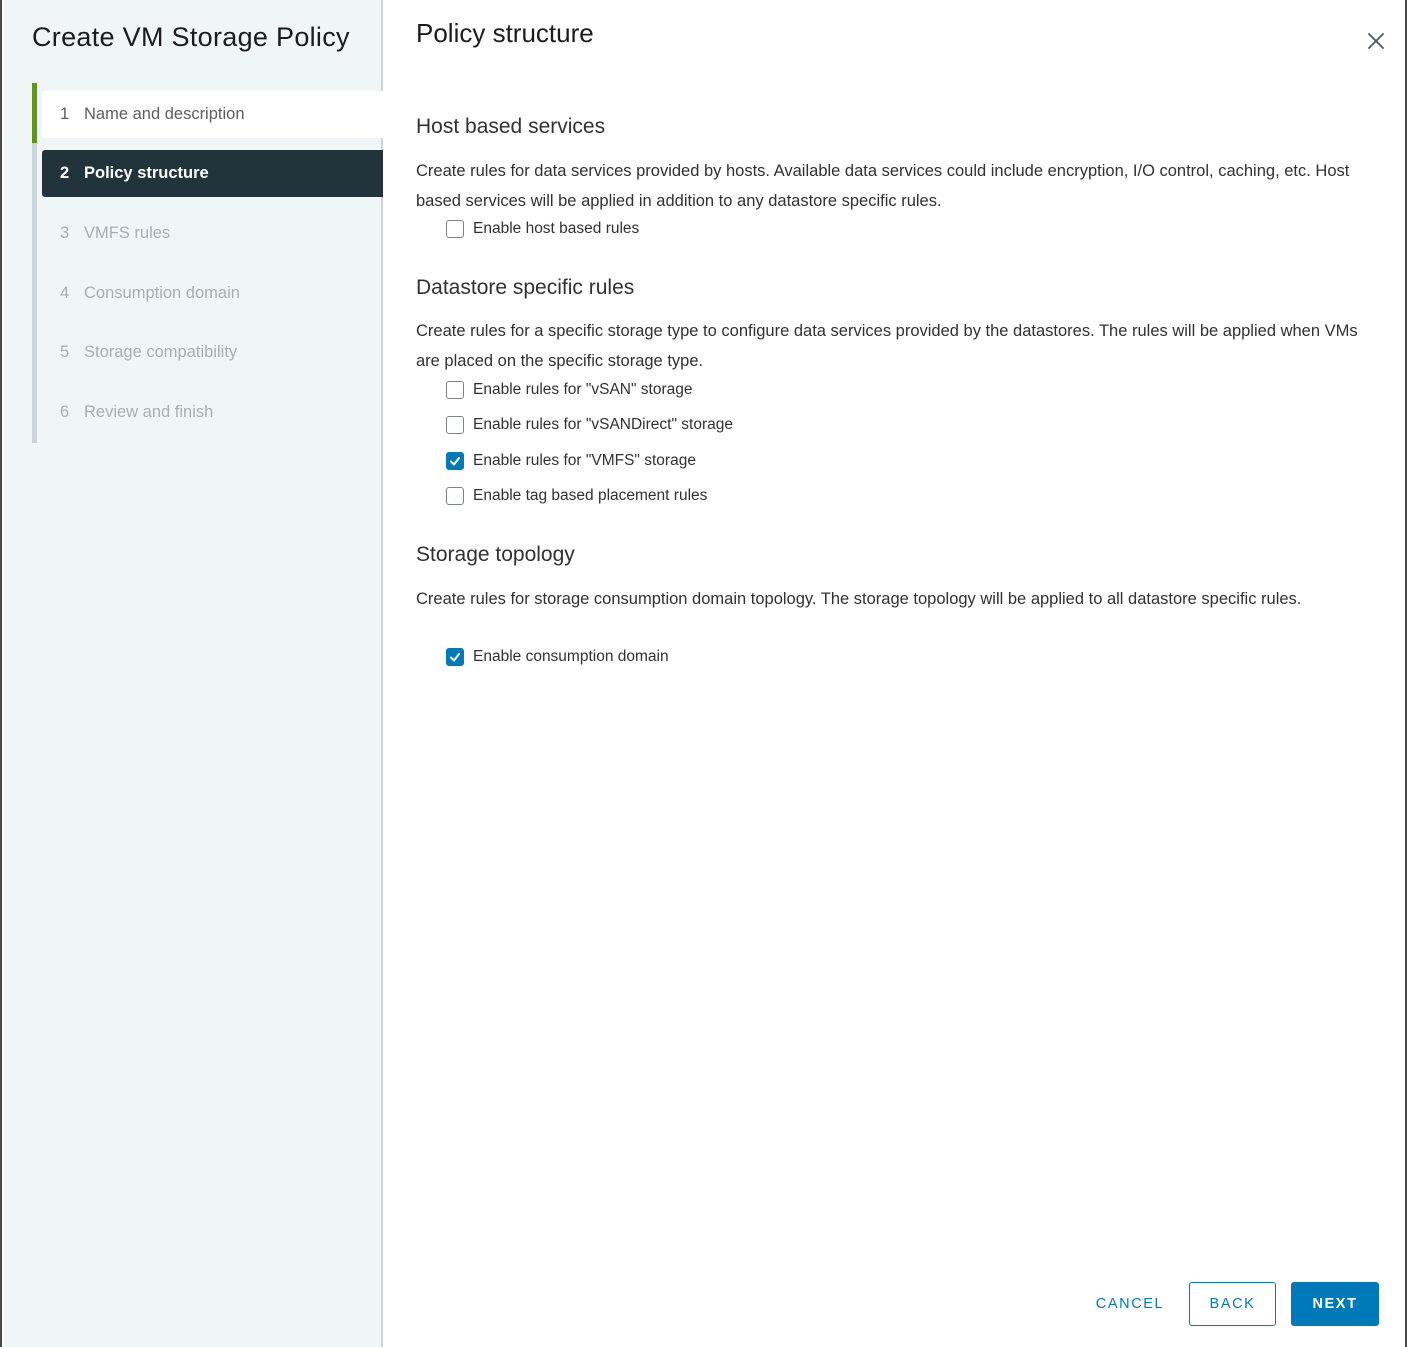 This screenshot has width=1407, height=1347. I want to click on step-number: 5, so click(65, 352).